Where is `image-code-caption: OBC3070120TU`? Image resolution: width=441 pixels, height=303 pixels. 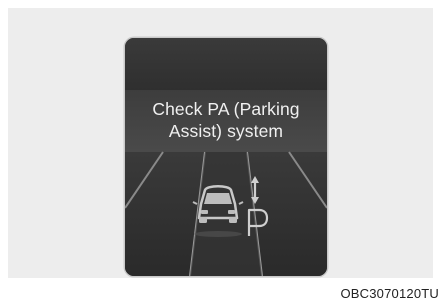 image-code-caption: OBC3070120TU is located at coordinates (389, 293).